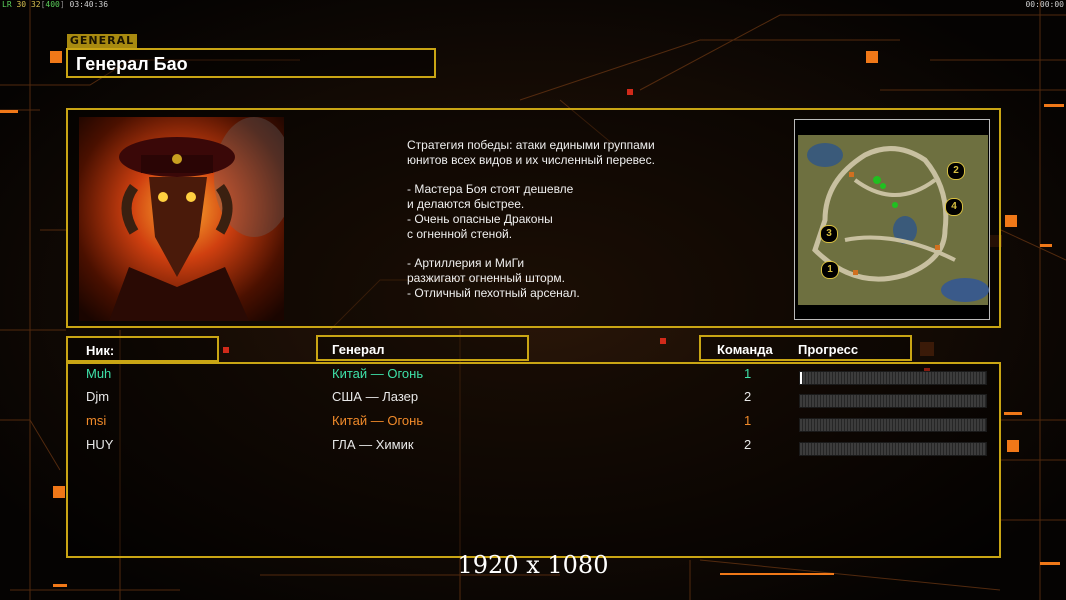 This screenshot has width=1066, height=600. What do you see at coordinates (536, 376) in the screenshot?
I see `player-row: Muh Китай — Огонь 1` at bounding box center [536, 376].